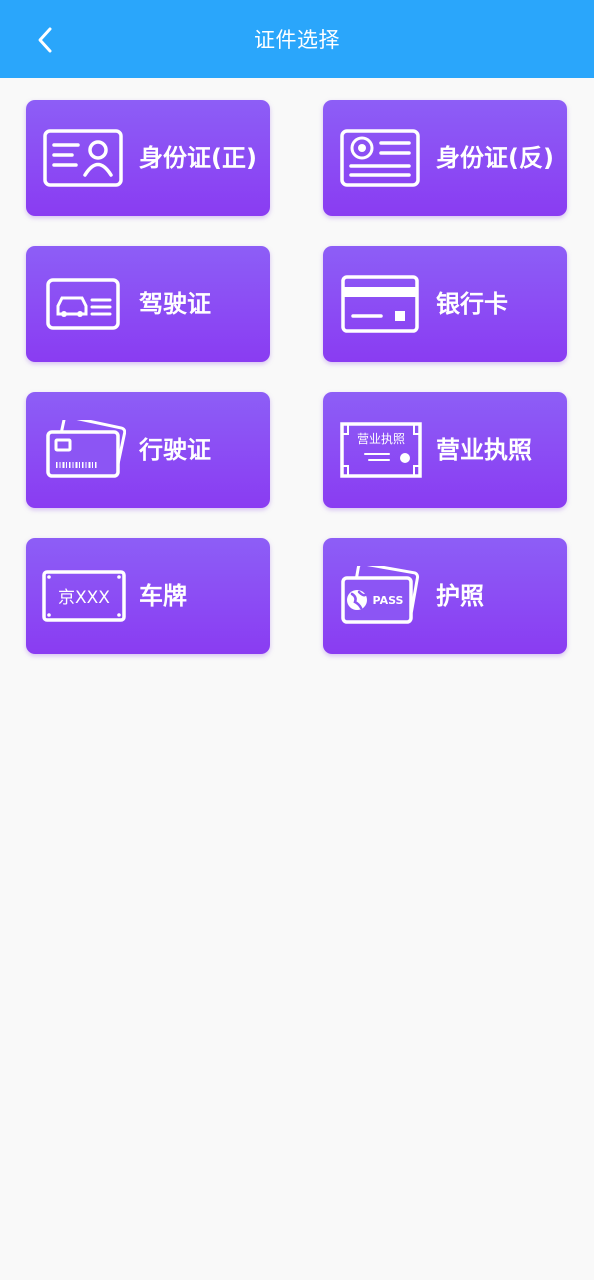 This screenshot has width=594, height=1280. Describe the element at coordinates (86, 449) in the screenshot. I see `vehicle-license-icon` at that location.